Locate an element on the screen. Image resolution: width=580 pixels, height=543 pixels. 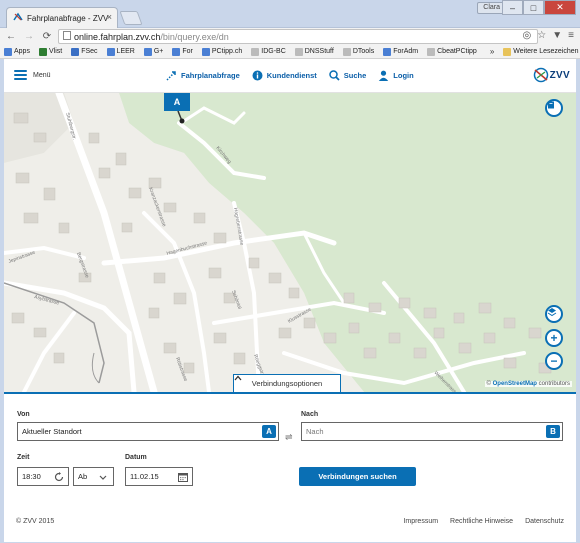
bookmark-label: CbeatPCtipp is located at coordinates (457, 51).